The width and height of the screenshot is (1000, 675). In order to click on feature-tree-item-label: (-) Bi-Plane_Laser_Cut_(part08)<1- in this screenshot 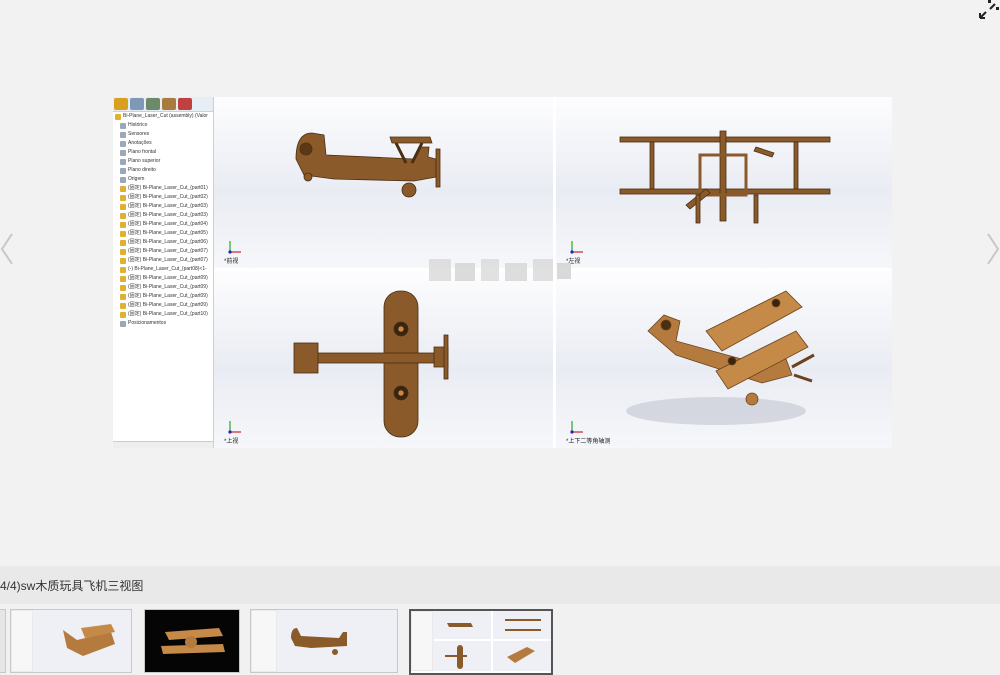, I will do `click(167, 269)`.